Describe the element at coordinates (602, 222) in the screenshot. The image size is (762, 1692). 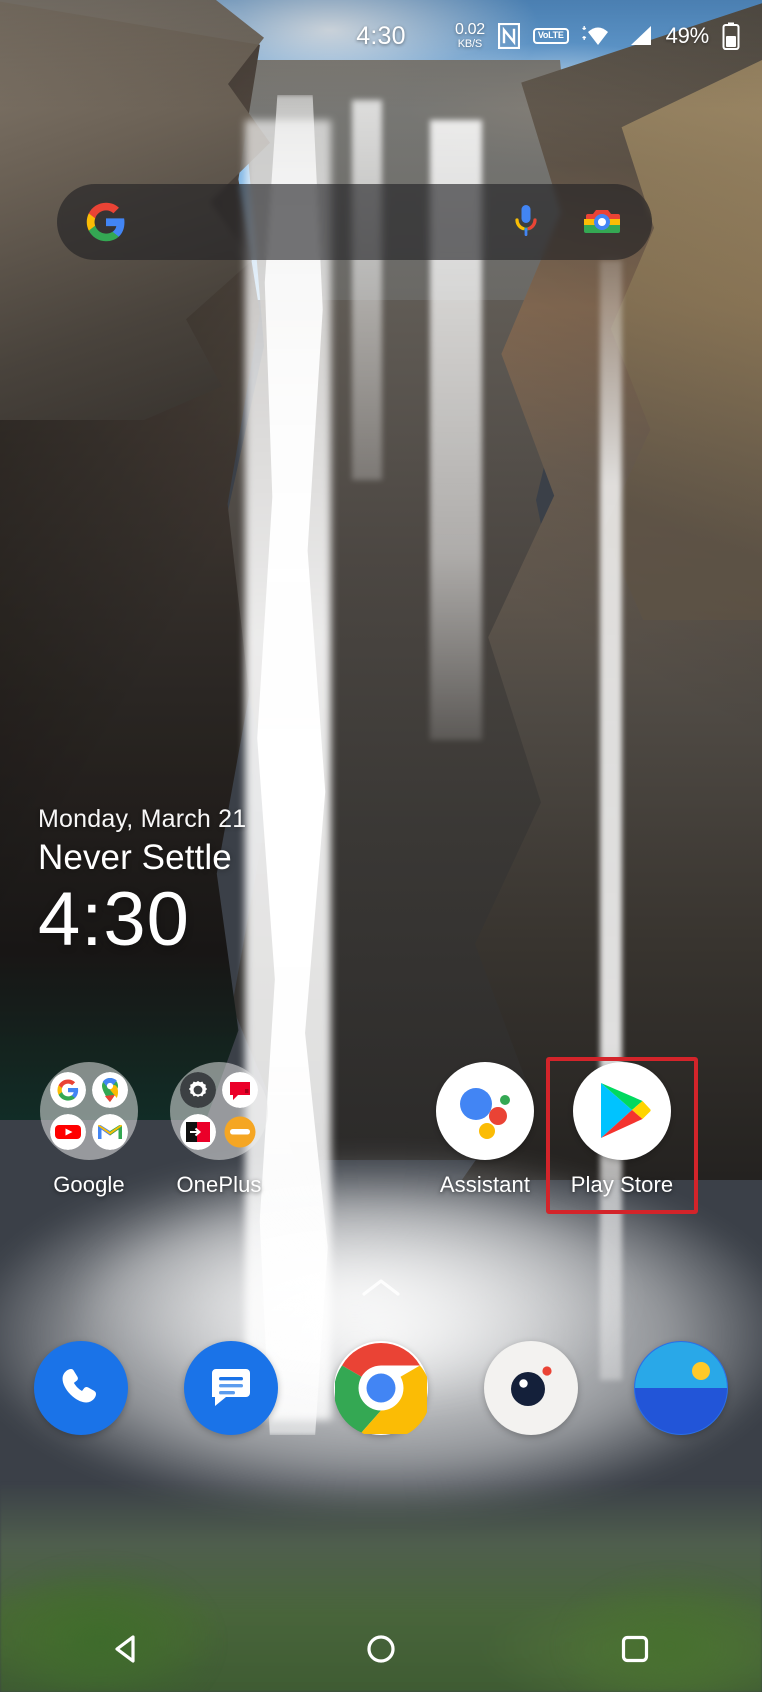
I see `google-lens-camera-icon` at that location.